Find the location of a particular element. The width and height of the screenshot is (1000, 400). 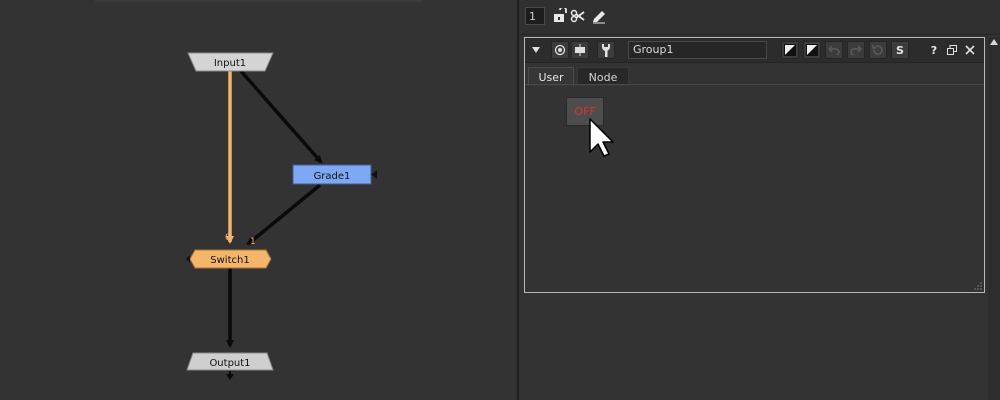

properties-scrollbar is located at coordinates (994, 218).